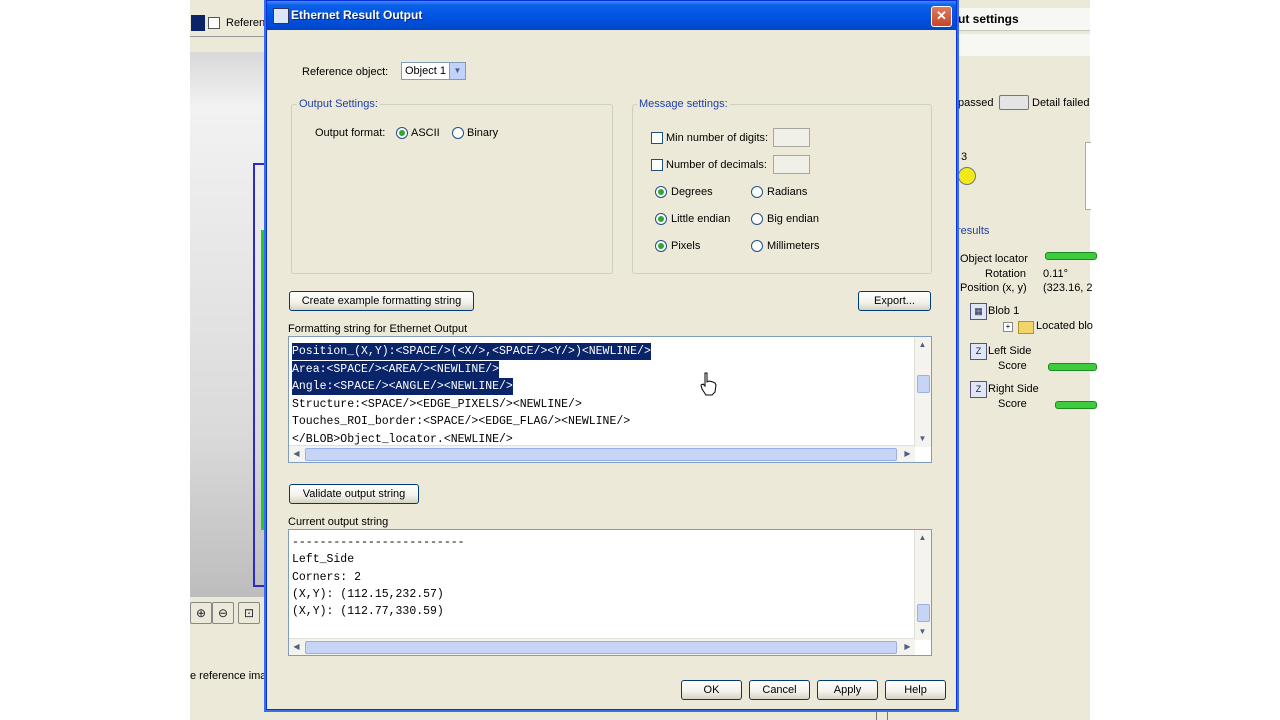 The width and height of the screenshot is (1280, 720). Describe the element at coordinates (692, 192) in the screenshot. I see `degrees-label: Degrees` at that location.